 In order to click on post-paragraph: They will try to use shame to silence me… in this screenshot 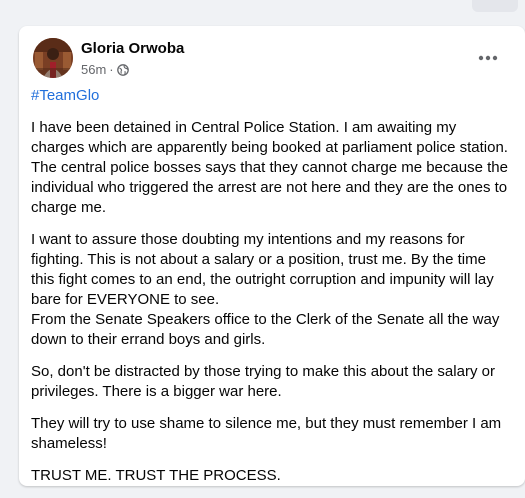, I will do `click(266, 433)`.